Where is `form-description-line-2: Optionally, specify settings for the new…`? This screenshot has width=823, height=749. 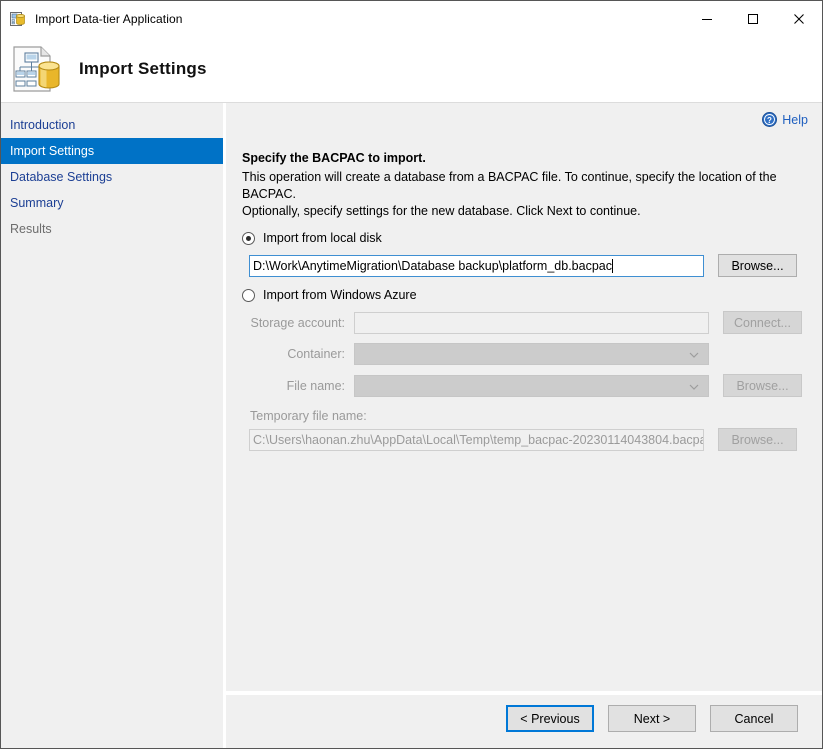
form-description-line-2: Optionally, specify settings for the new… is located at coordinates (441, 211).